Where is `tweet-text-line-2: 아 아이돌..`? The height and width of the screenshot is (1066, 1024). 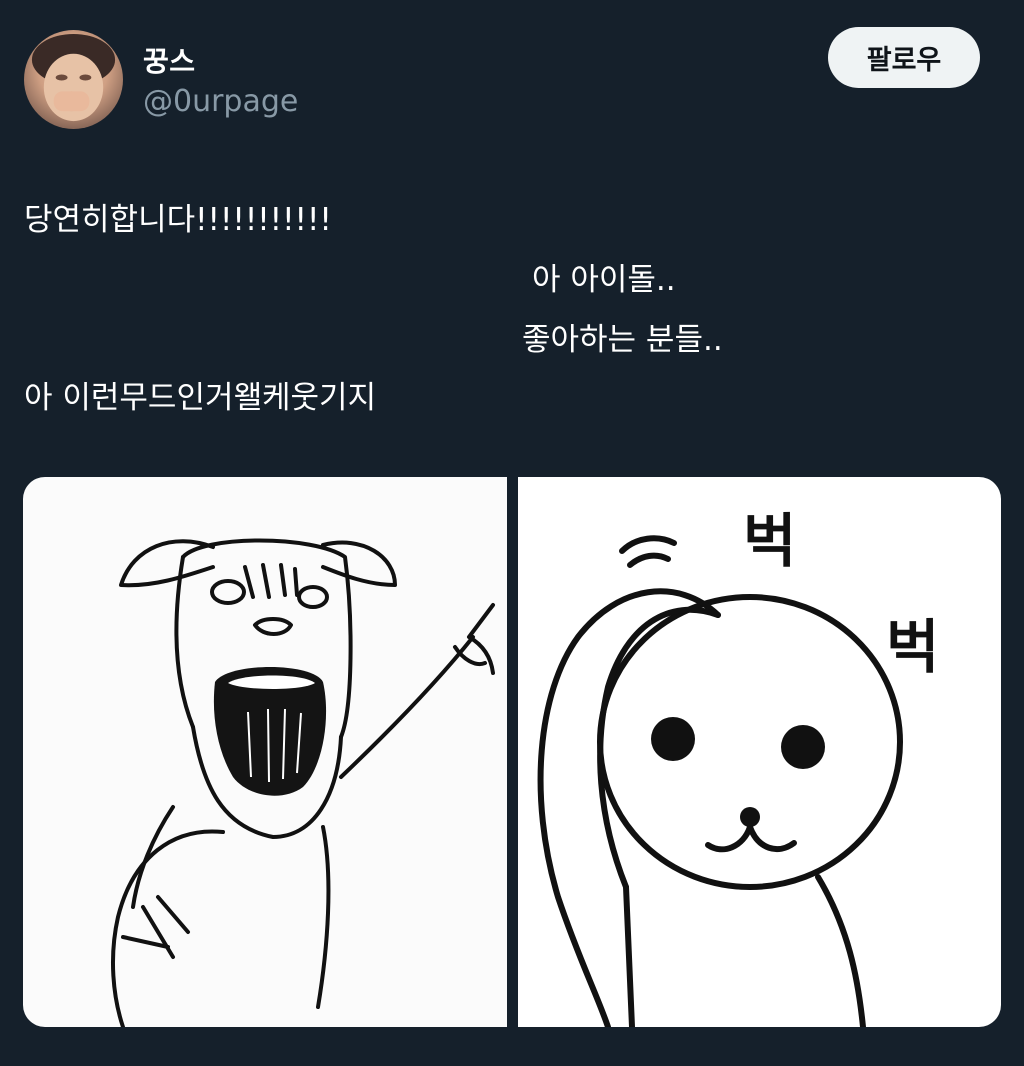
tweet-text-line-2: 아 아이돌.. is located at coordinates (604, 280).